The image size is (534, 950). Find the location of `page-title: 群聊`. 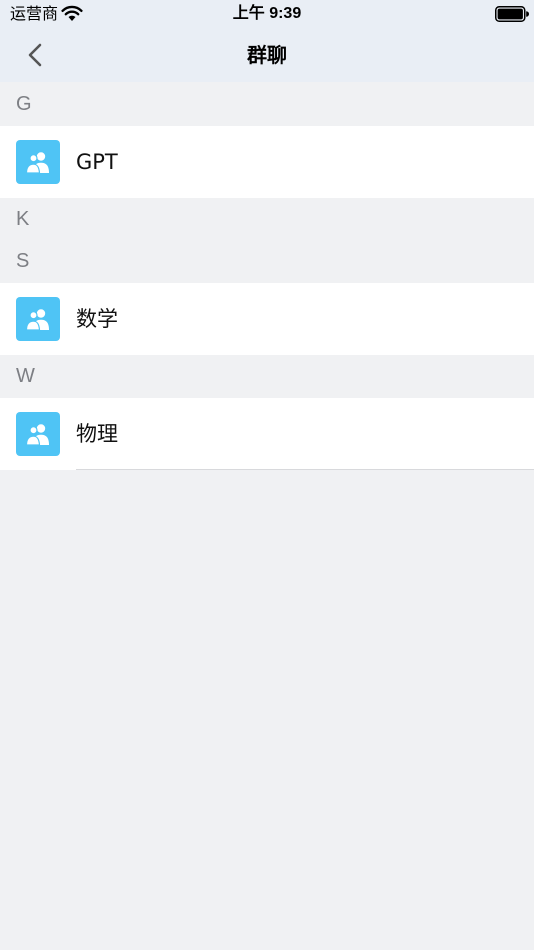

page-title: 群聊 is located at coordinates (267, 55).